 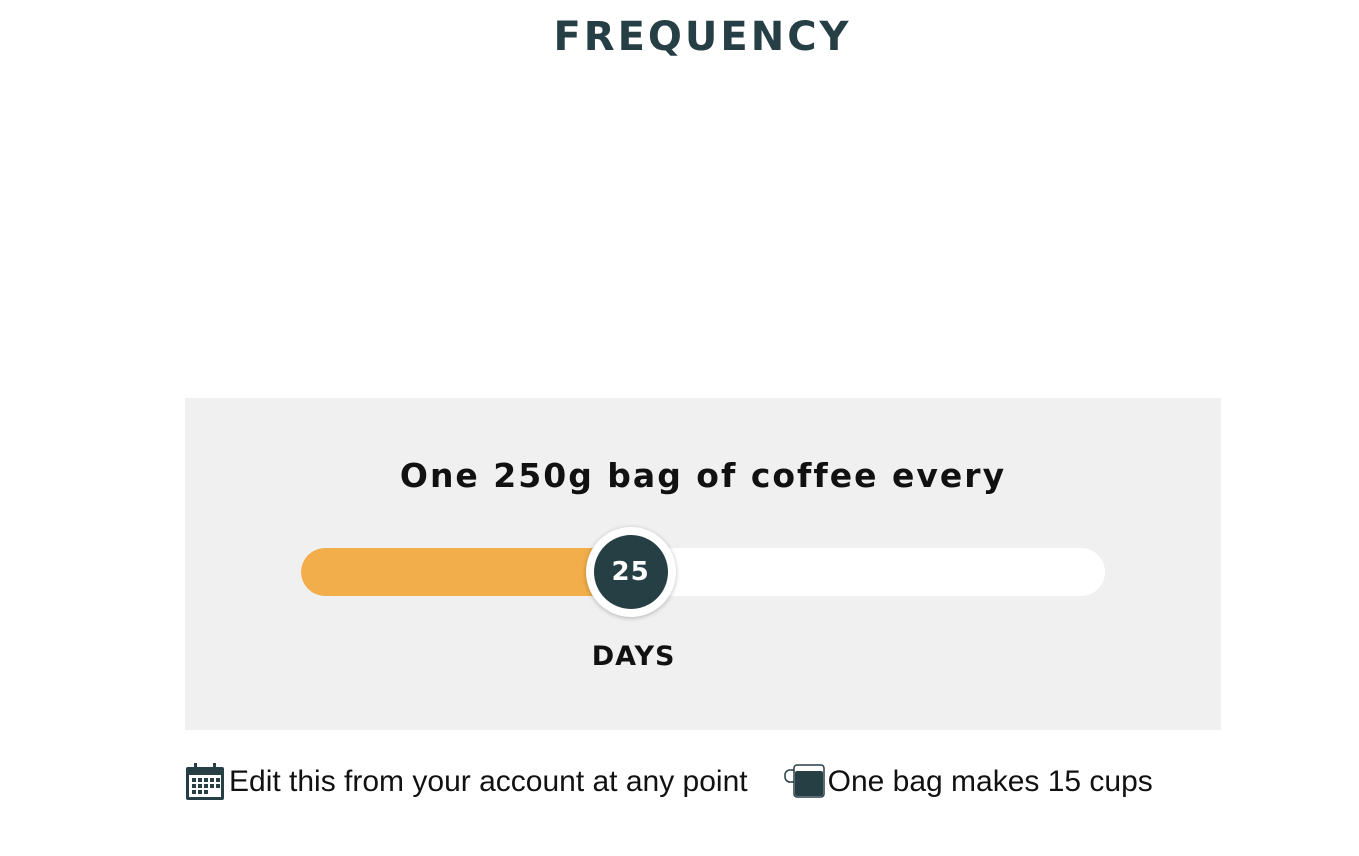 I want to click on frequency-slider-track, so click(x=703, y=572).